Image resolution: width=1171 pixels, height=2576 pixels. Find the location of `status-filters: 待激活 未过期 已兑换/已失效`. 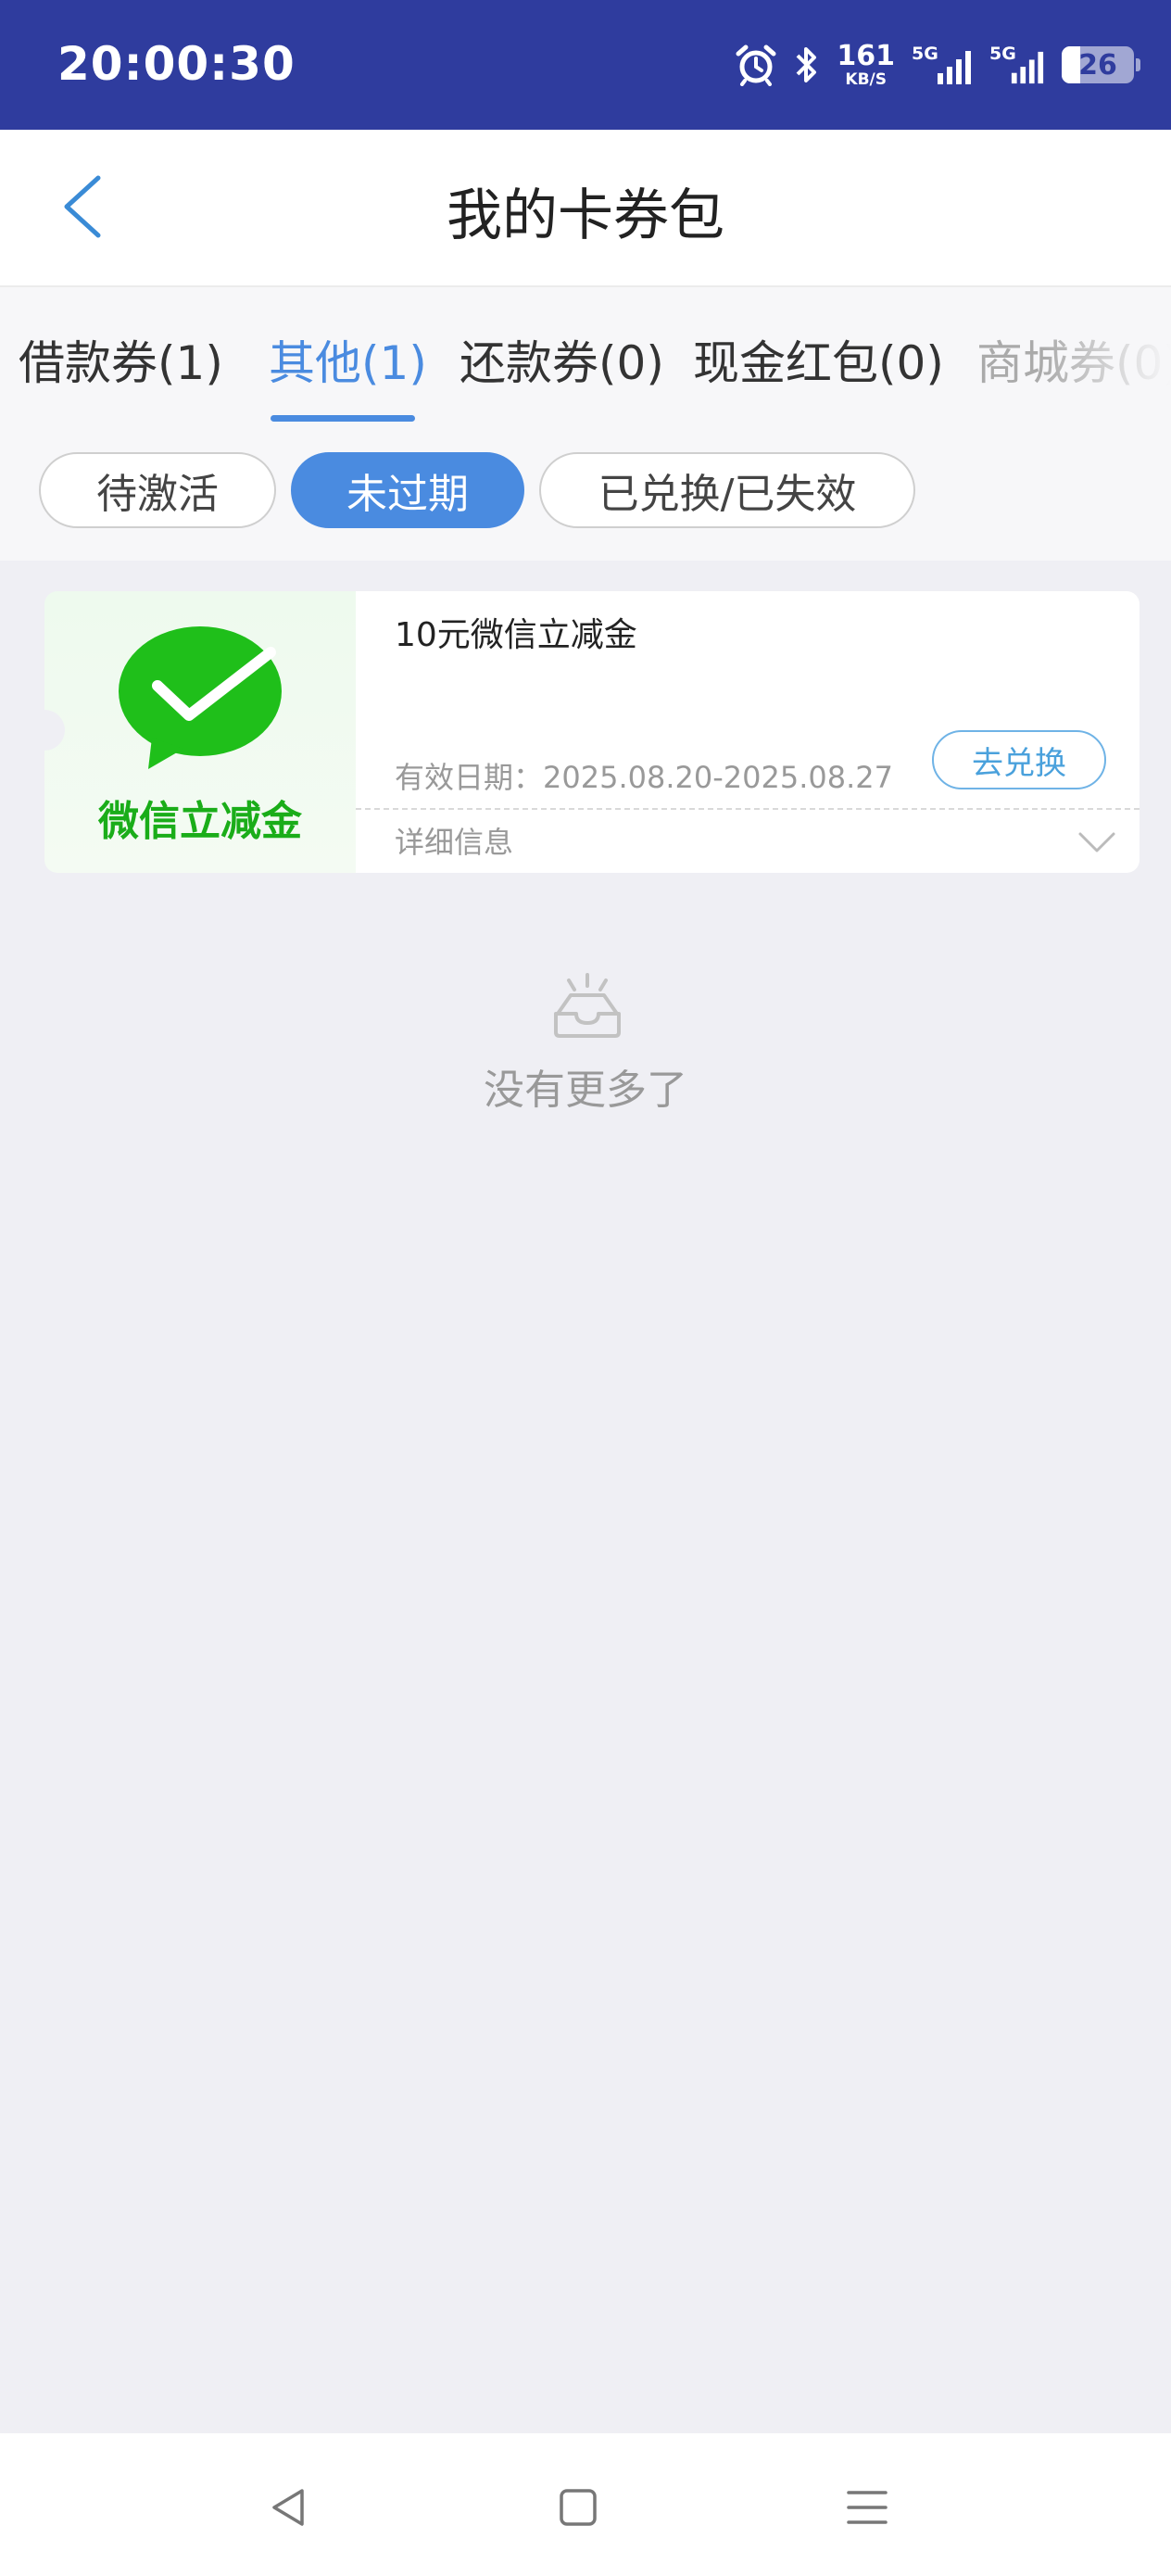

status-filters: 待激活 未过期 已兑换/已失效 is located at coordinates (585, 494).